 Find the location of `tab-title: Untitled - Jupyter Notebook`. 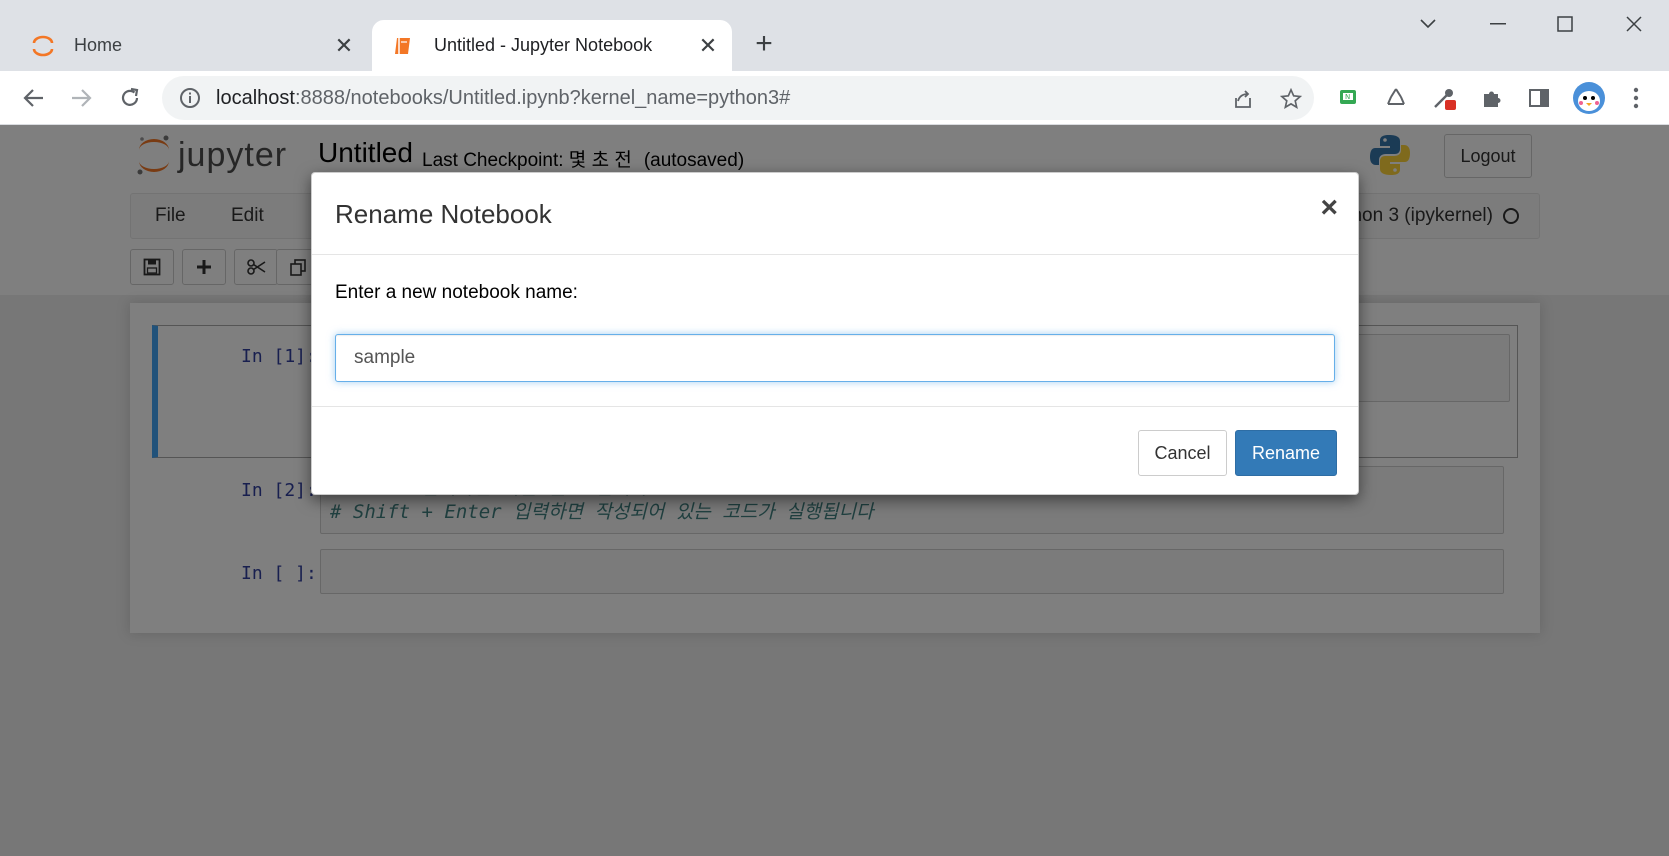

tab-title: Untitled - Jupyter Notebook is located at coordinates (543, 45).